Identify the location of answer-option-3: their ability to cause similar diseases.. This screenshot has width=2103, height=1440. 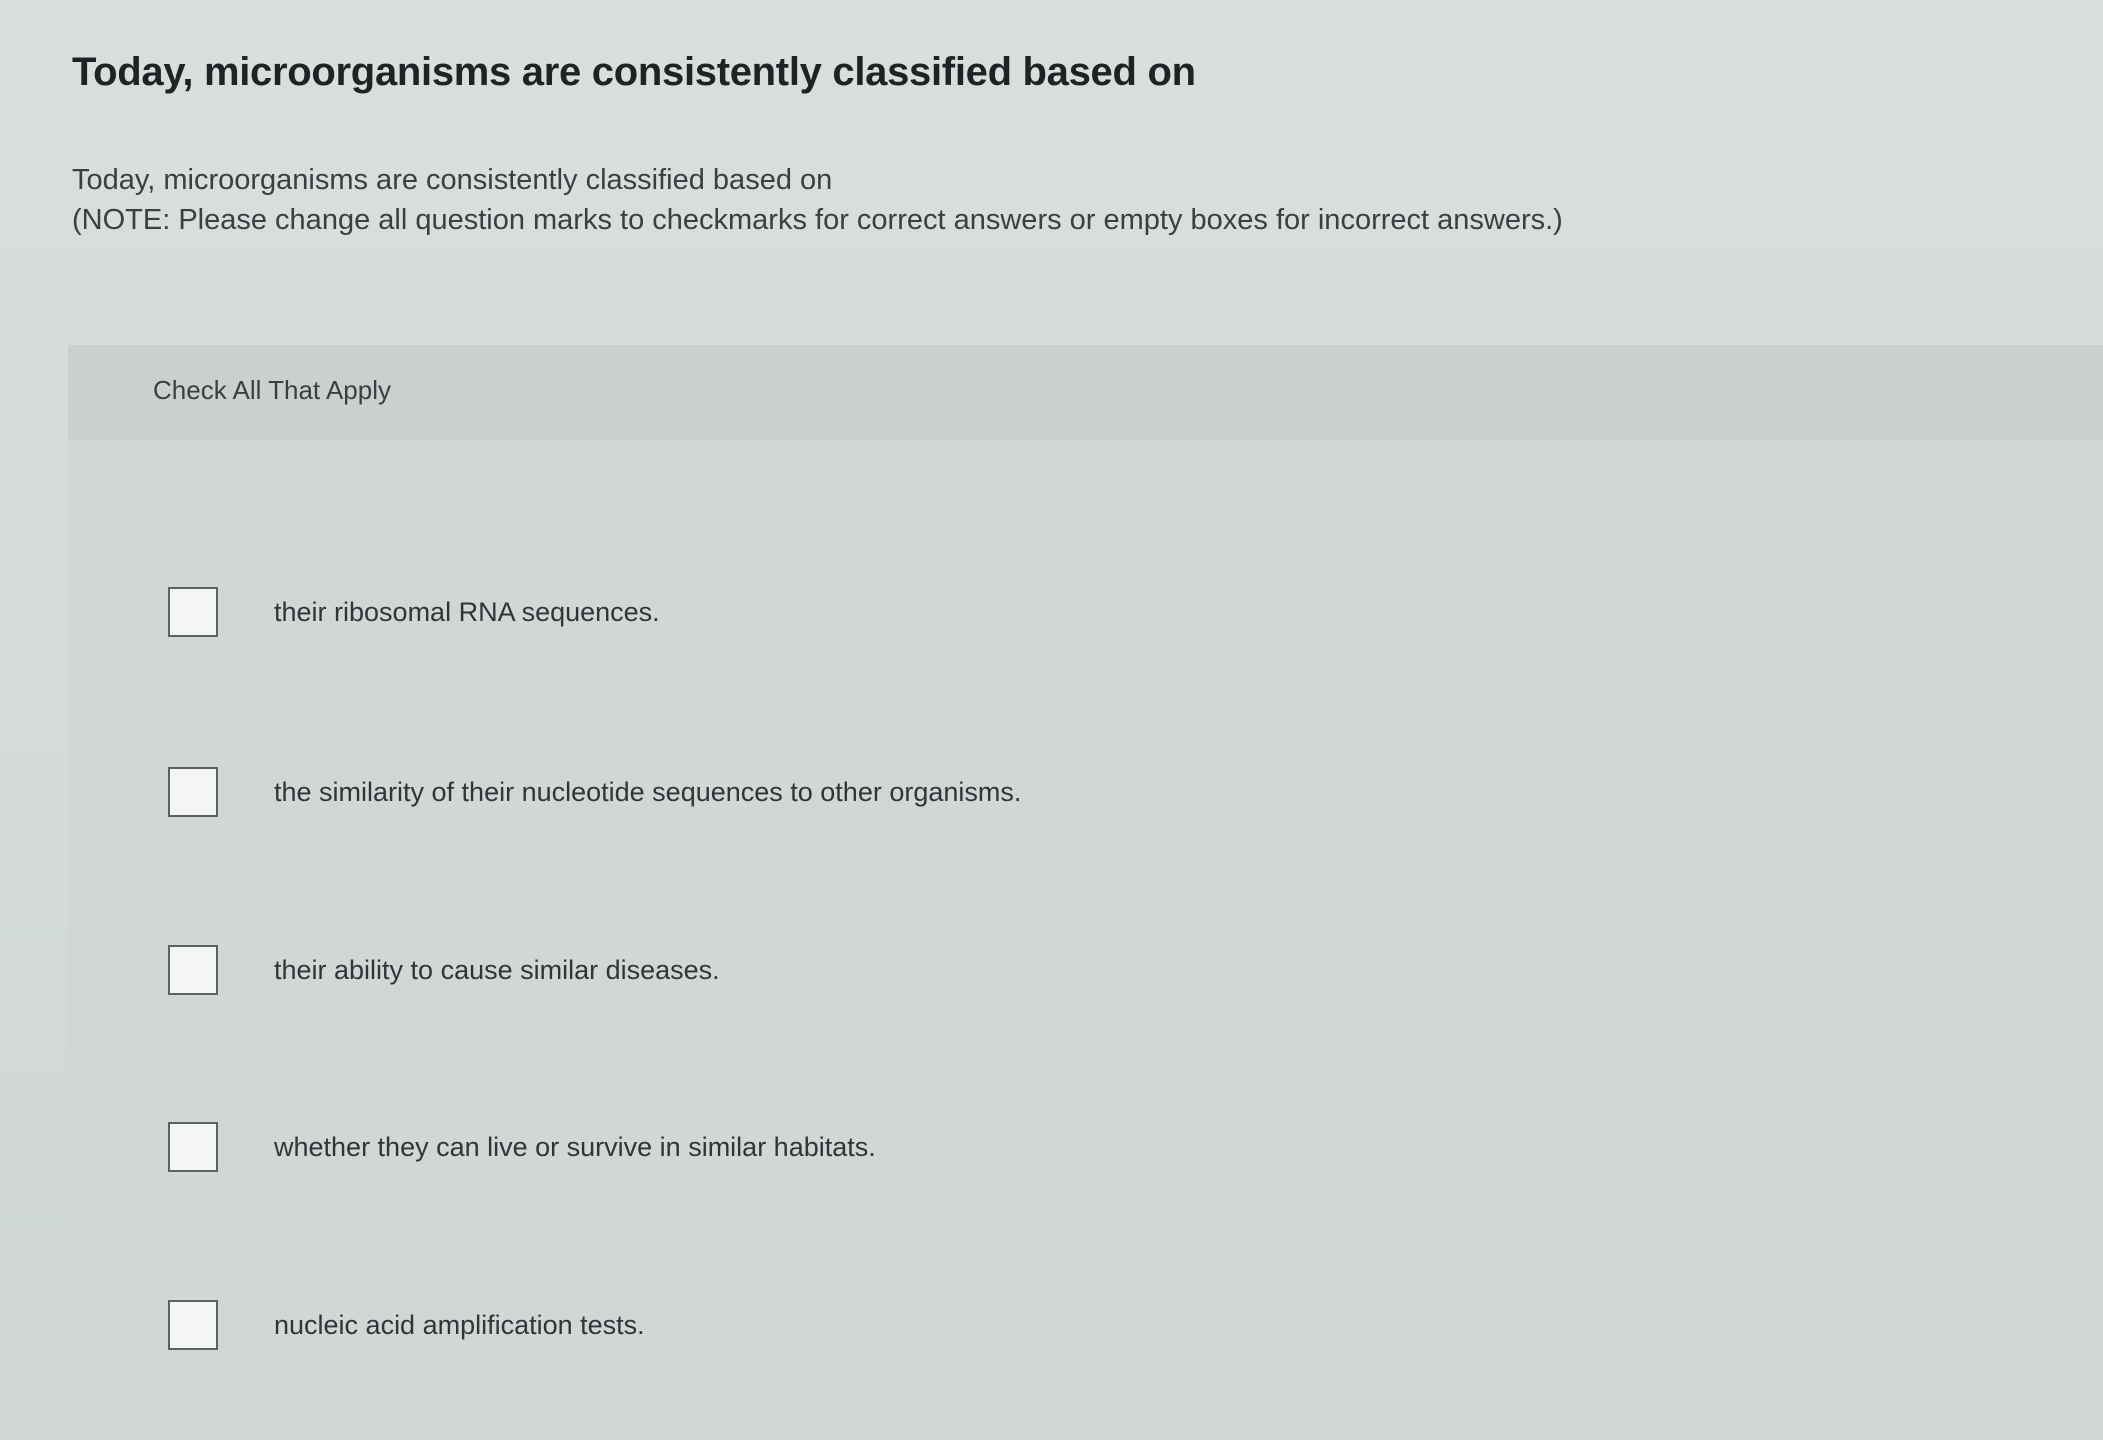
(444, 970).